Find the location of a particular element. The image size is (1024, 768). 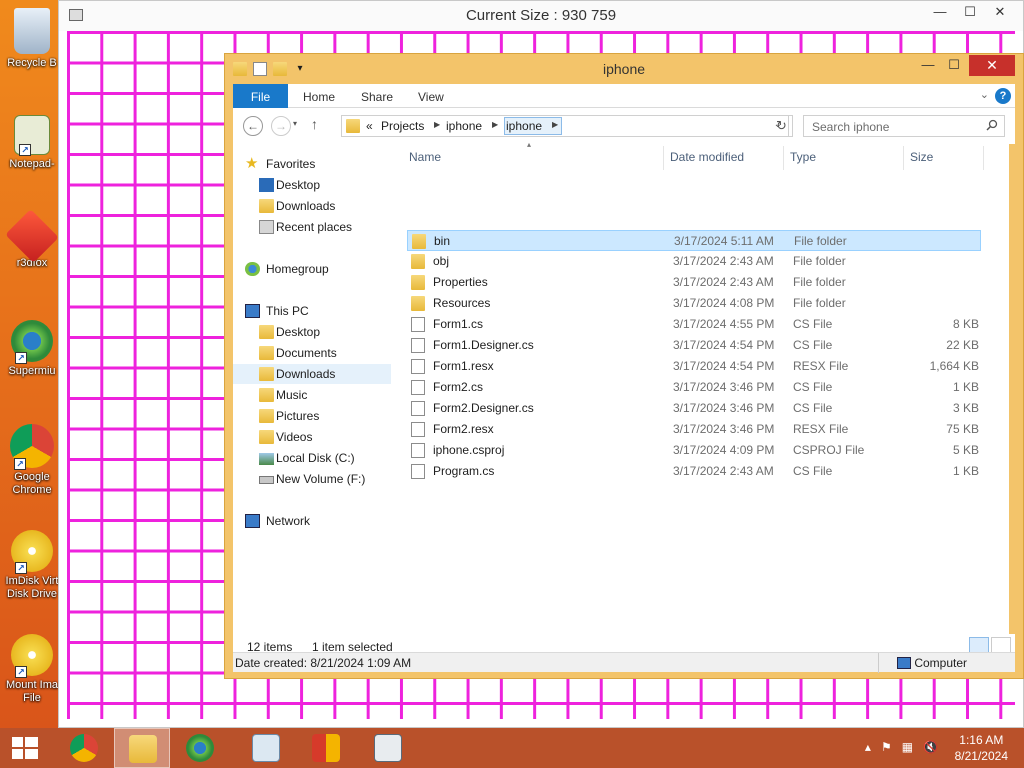

desktop-icon-chrome: ↗ Google Chrome is located at coordinates (32, 460).